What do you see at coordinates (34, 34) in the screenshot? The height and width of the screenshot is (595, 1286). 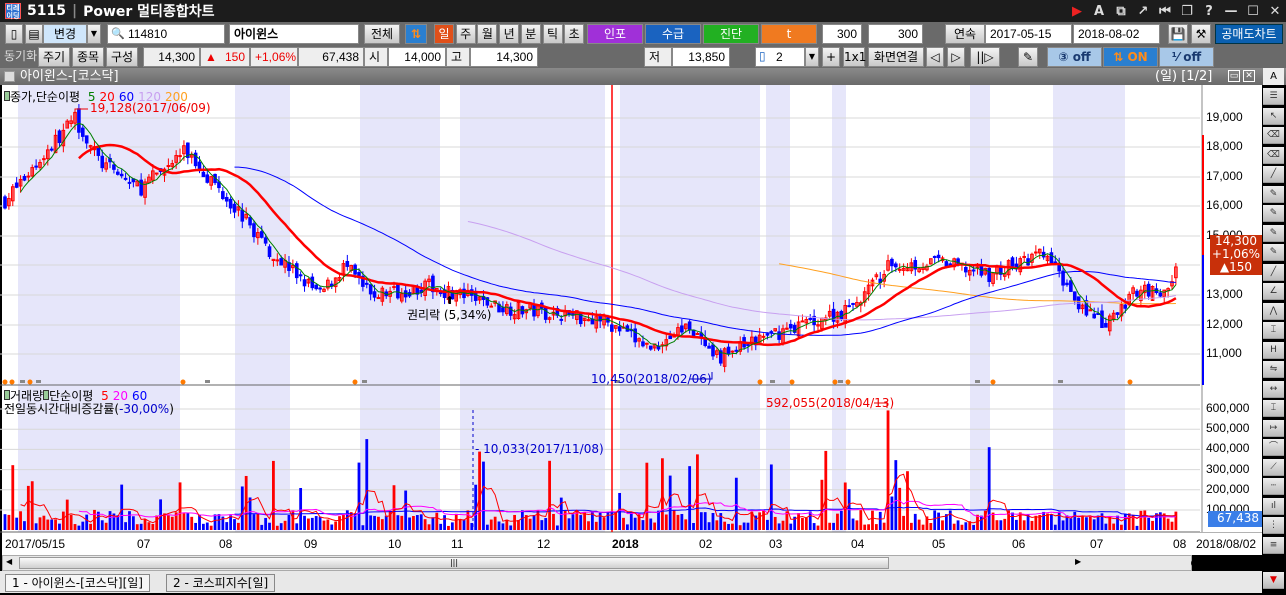 I see `layout-icon: ▤` at bounding box center [34, 34].